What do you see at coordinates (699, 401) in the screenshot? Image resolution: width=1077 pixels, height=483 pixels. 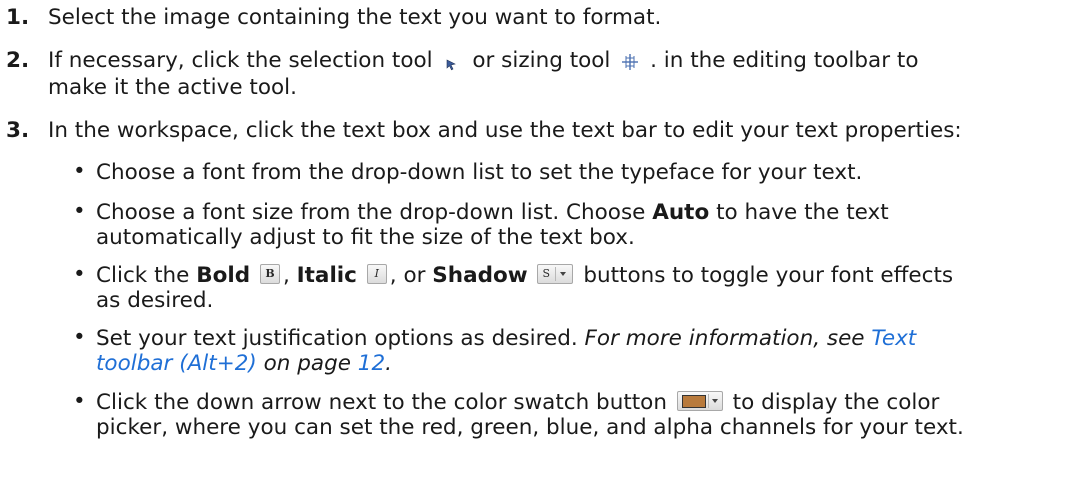 I see `color-swatch-button-icon` at bounding box center [699, 401].